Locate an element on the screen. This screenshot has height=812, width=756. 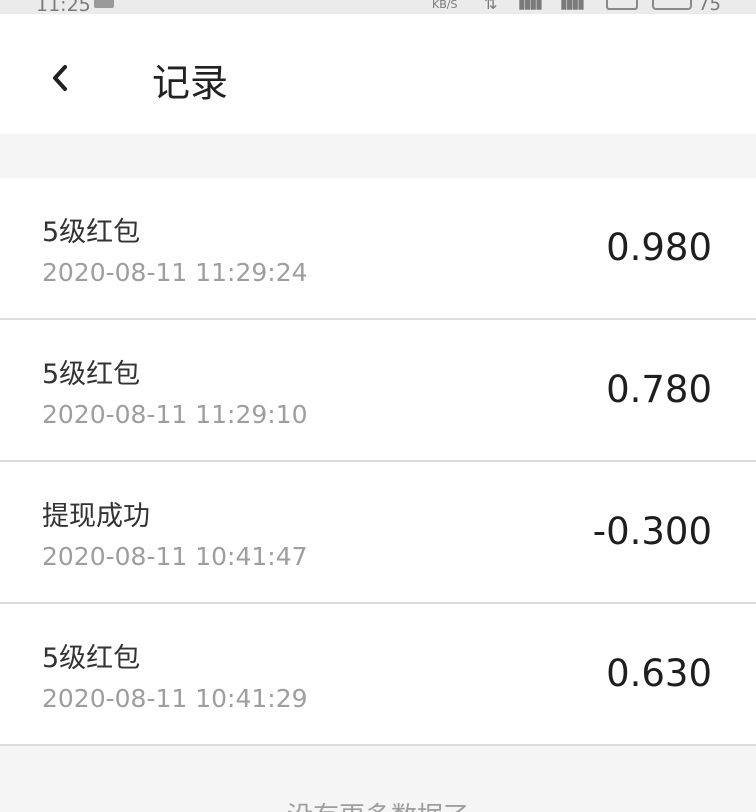
page-title: 记录 is located at coordinates (190, 83).